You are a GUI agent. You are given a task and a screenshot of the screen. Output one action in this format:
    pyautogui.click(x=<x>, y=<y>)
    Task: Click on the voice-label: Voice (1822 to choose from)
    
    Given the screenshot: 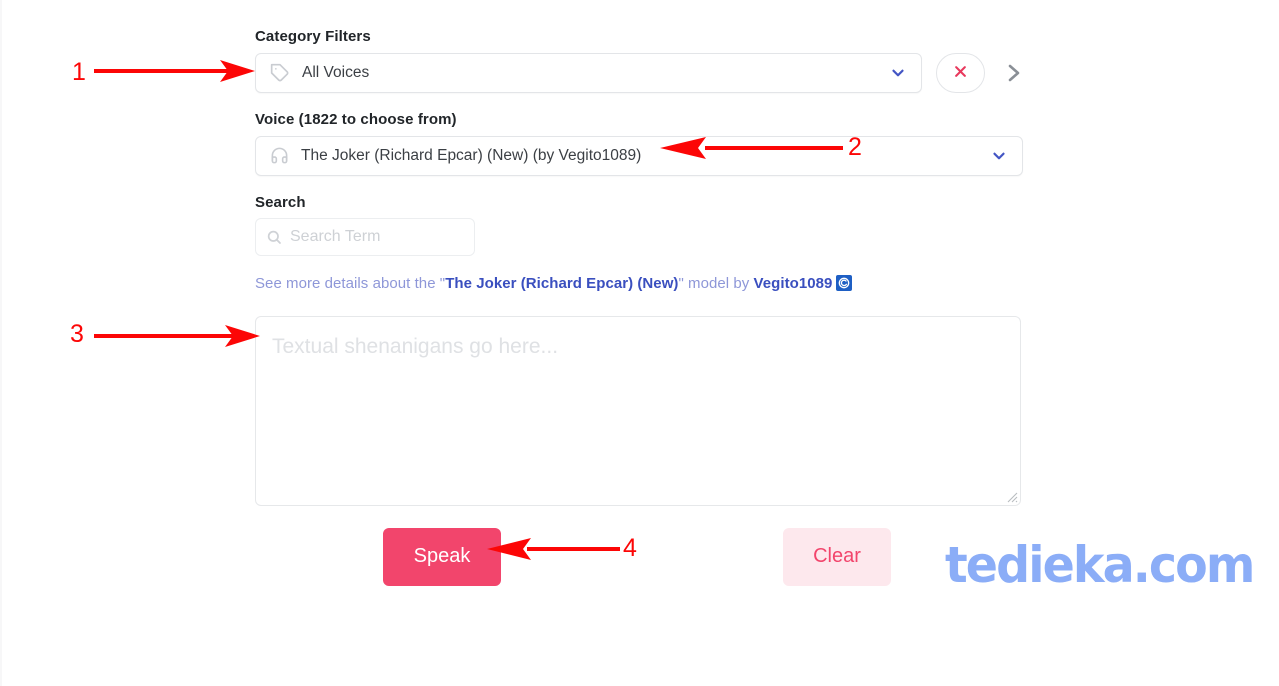 What is the action you would take?
    pyautogui.click(x=356, y=119)
    